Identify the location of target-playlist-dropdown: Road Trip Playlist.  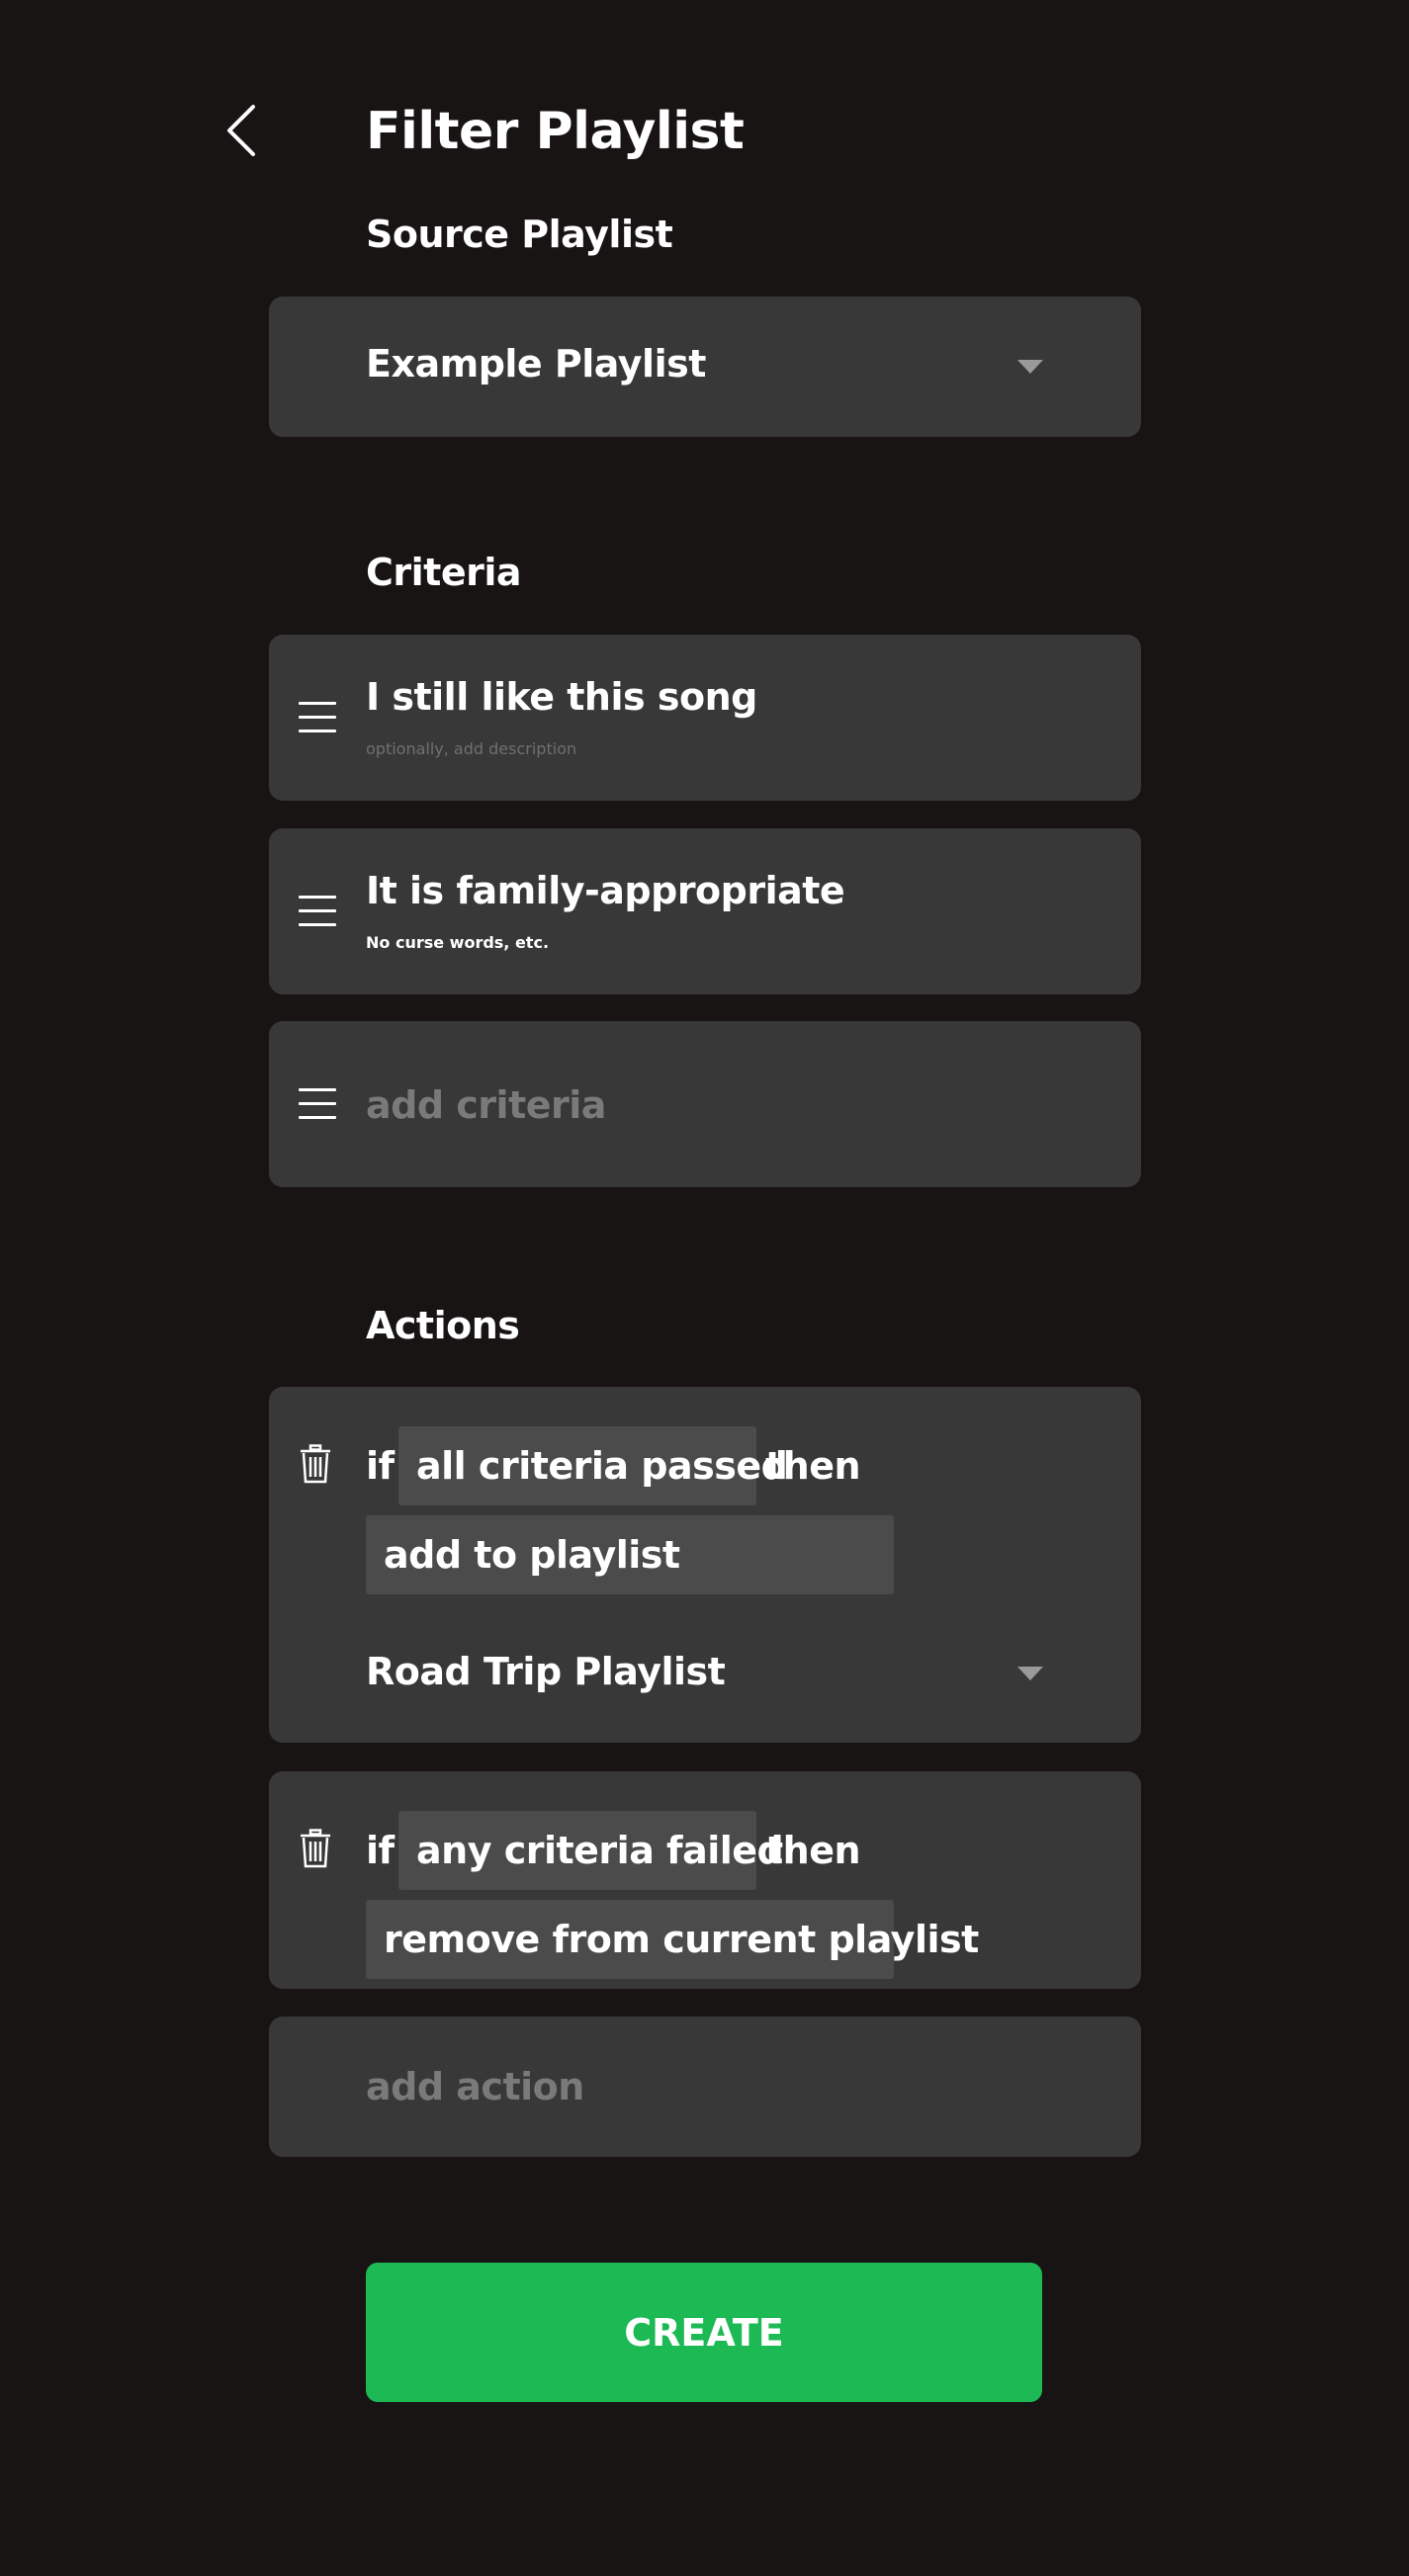
(546, 1671).